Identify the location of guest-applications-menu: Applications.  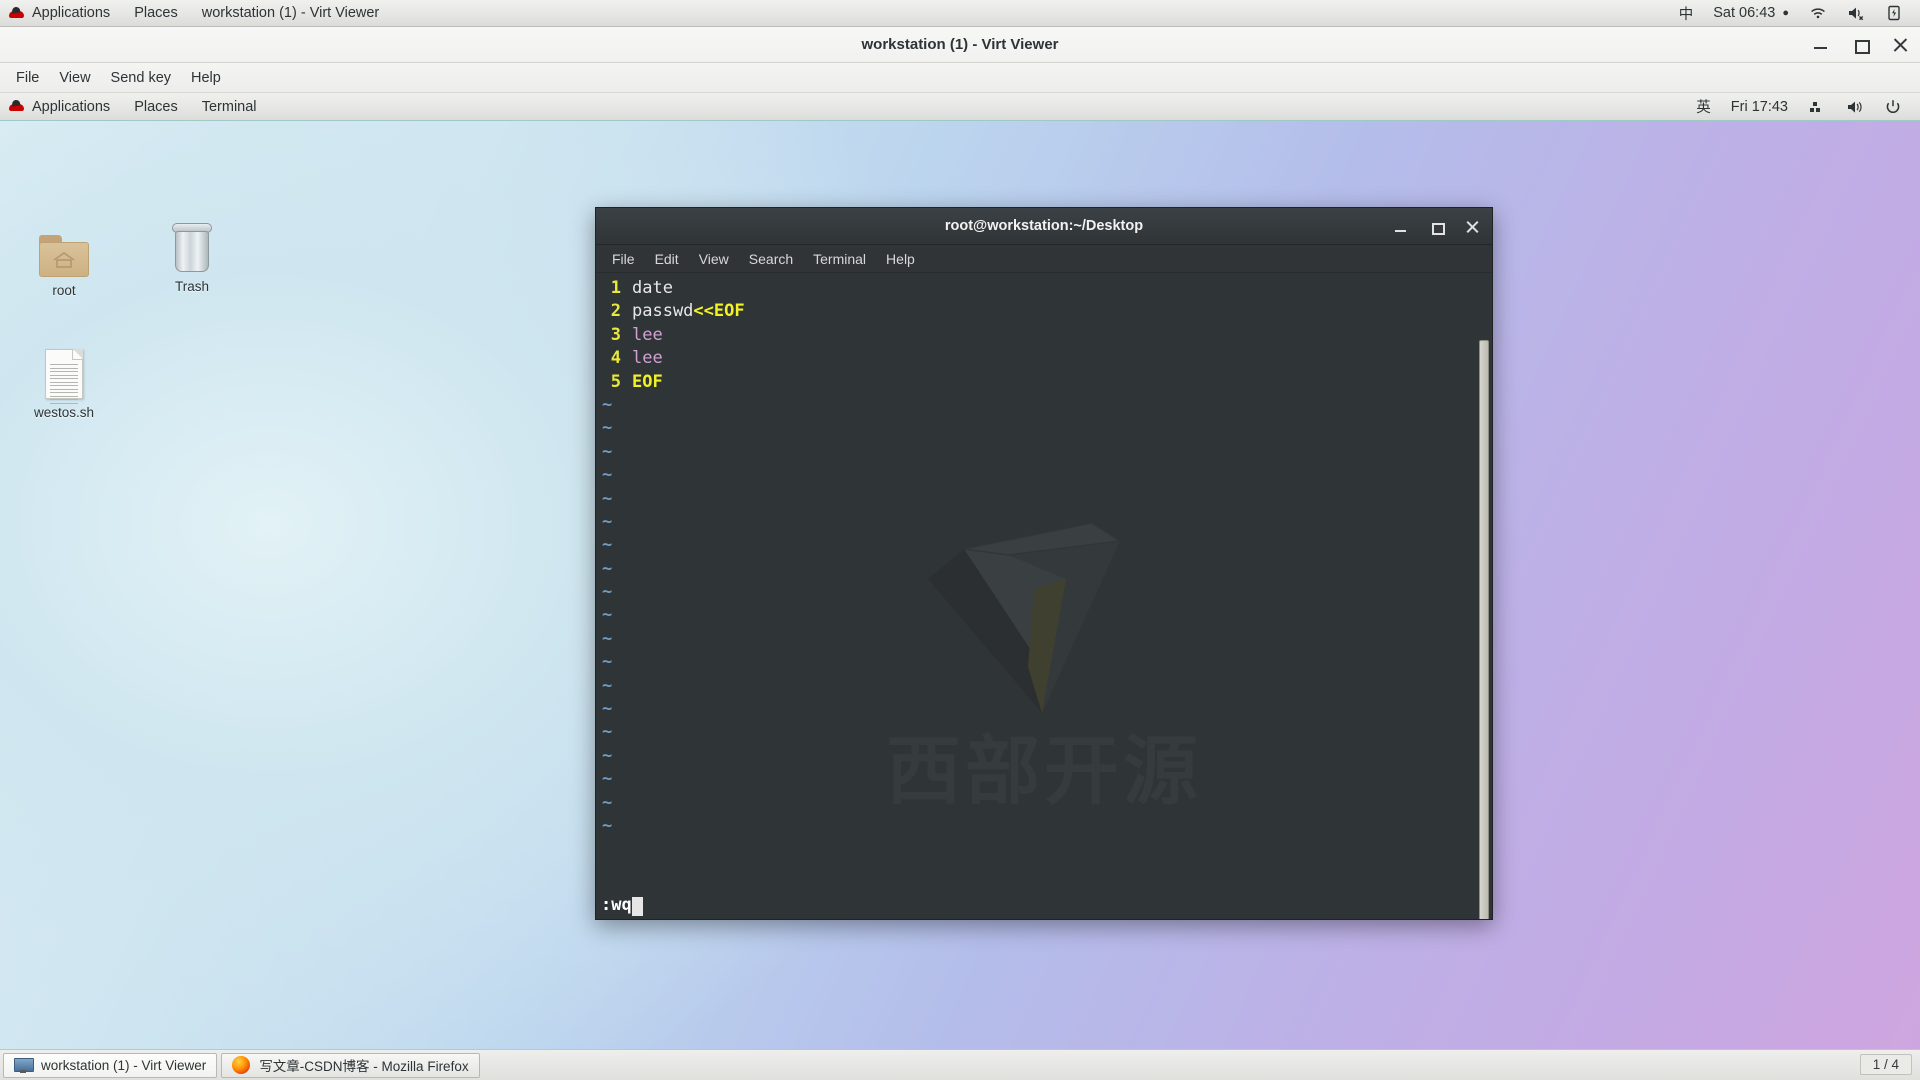
(61, 106).